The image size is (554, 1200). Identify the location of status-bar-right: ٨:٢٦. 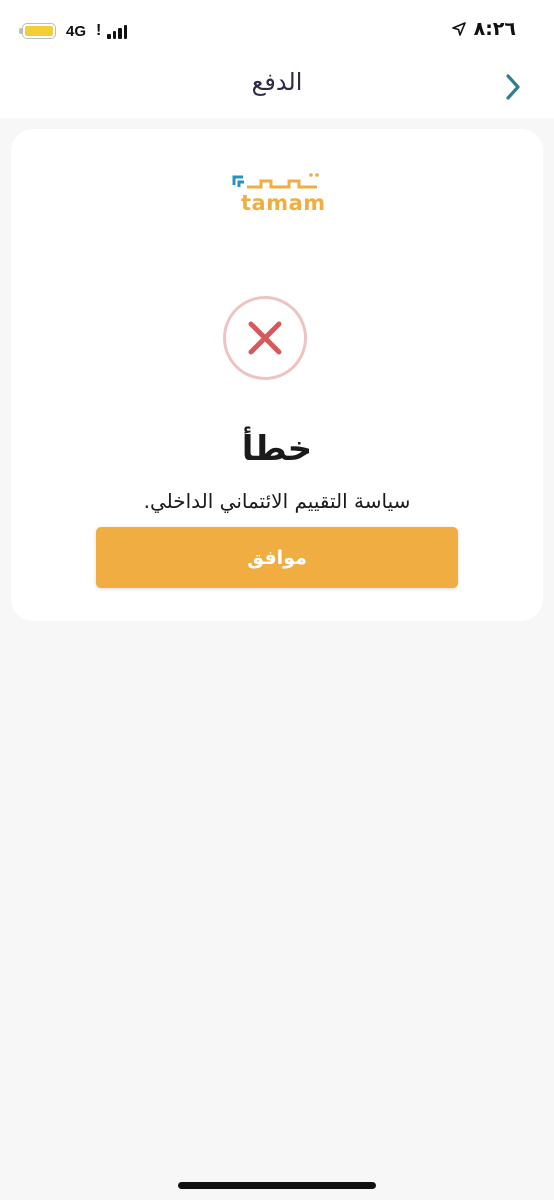
(483, 29).